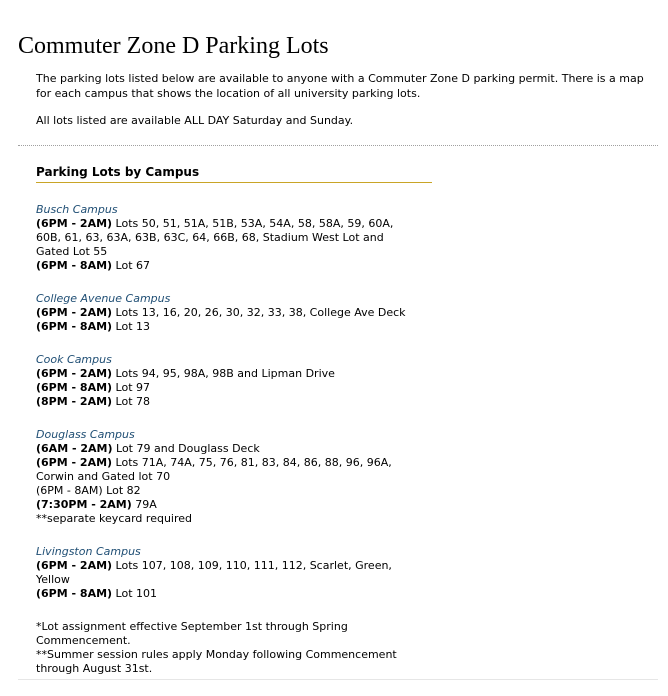  I want to click on lot-list: 79A, so click(144, 504).